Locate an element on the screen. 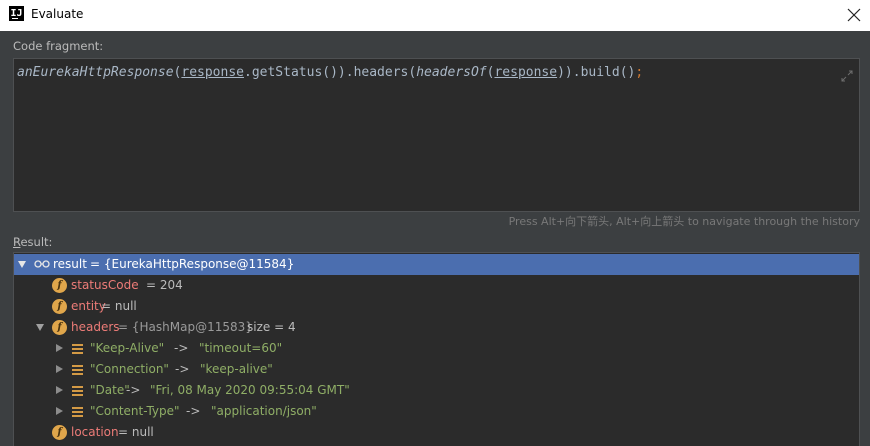 The width and height of the screenshot is (870, 446). field-value: = 204 is located at coordinates (164, 285).